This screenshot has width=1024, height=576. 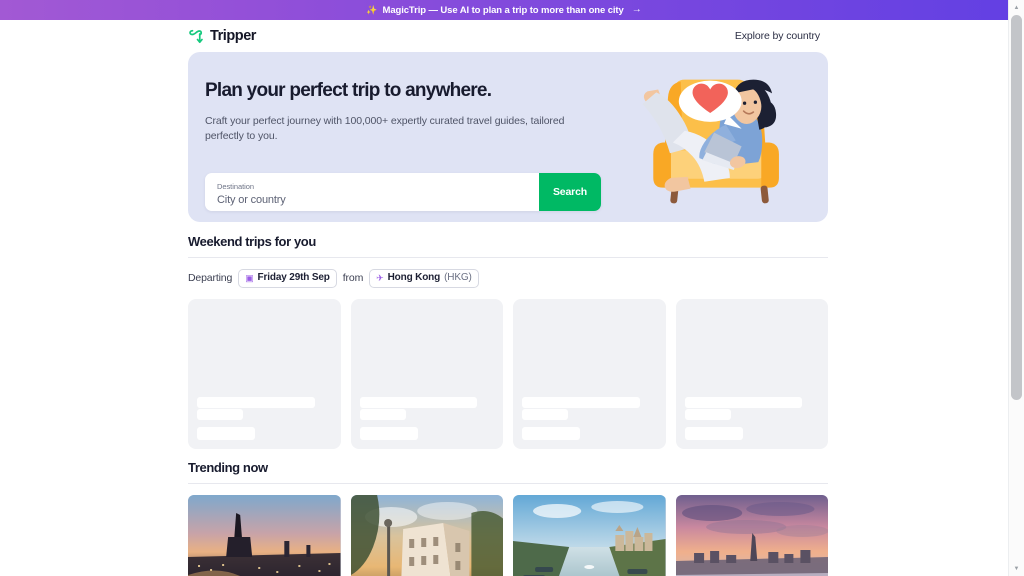 I want to click on scrollbar-thumb, so click(x=1016, y=207).